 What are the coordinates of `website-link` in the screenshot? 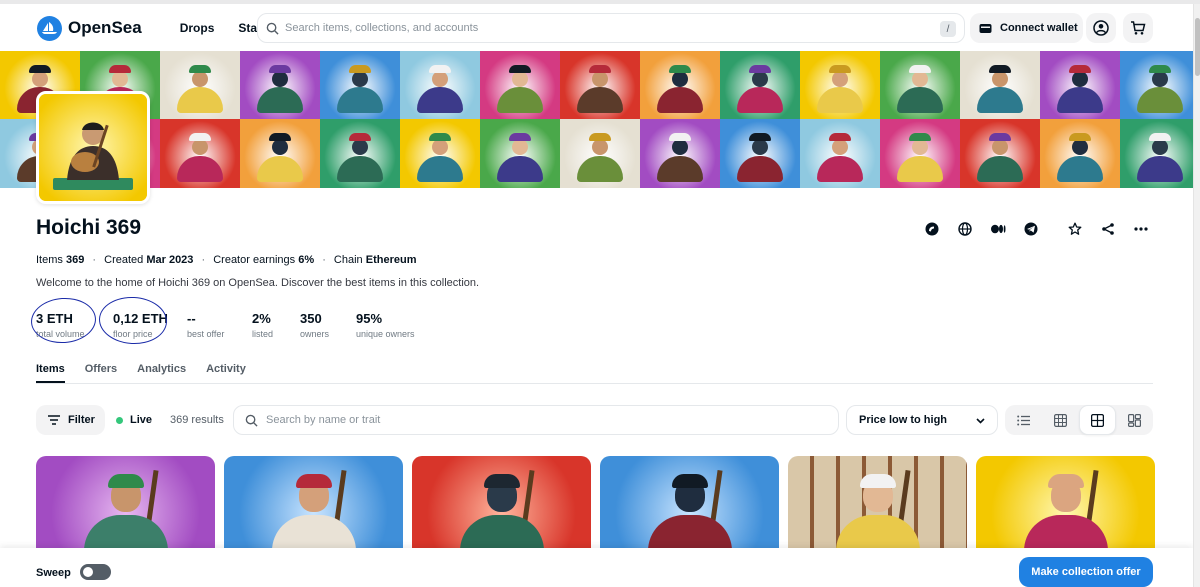 It's located at (965, 229).